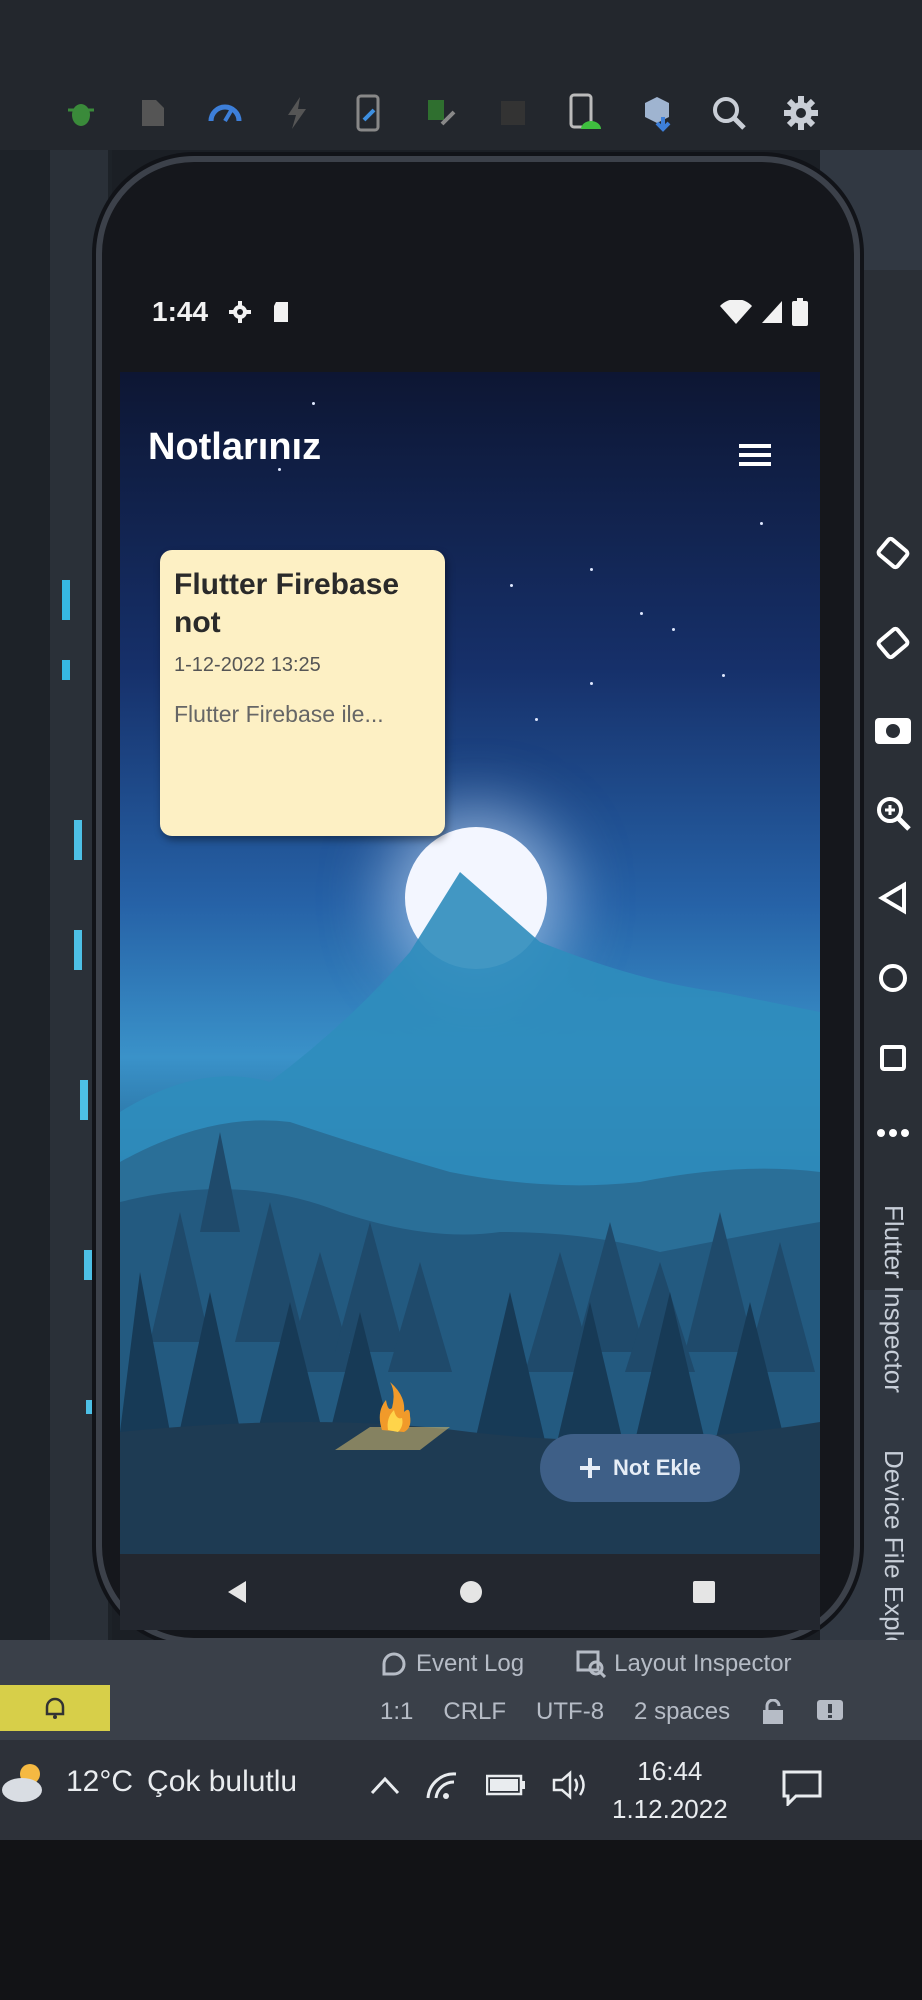 The height and width of the screenshot is (2000, 922). I want to click on clock-time: 16:44, so click(670, 1771).